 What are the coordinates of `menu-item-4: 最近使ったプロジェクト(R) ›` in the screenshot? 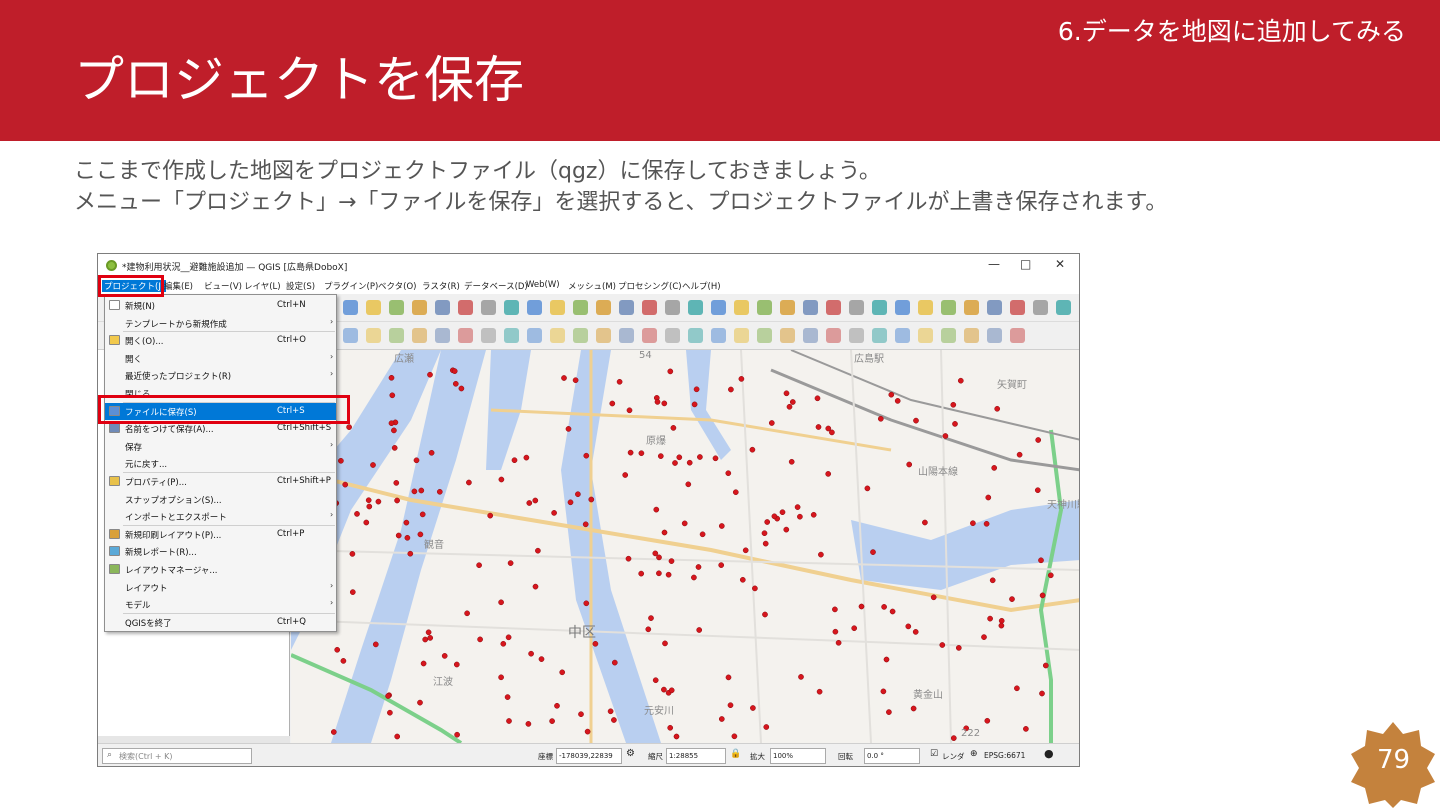 It's located at (220, 375).